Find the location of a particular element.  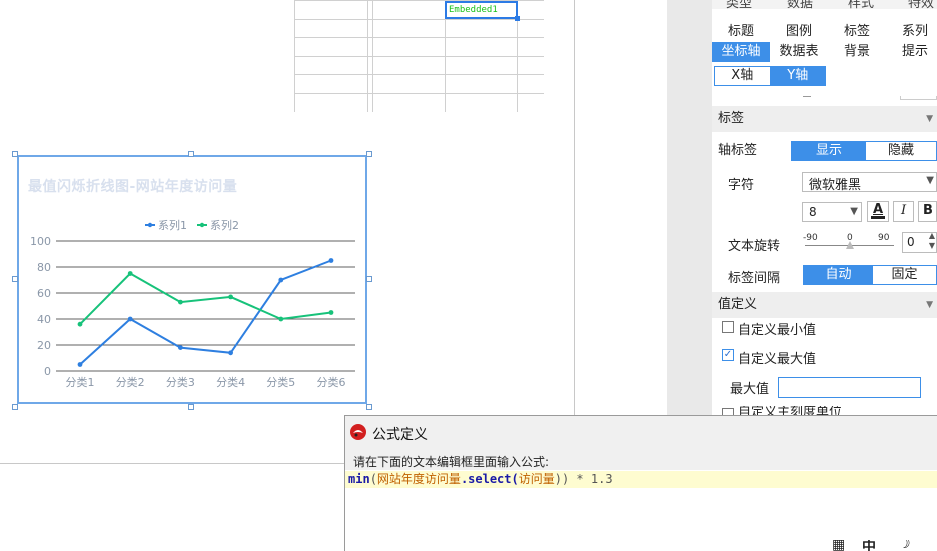

value-section: 值定义 ▼ is located at coordinates (824, 305).